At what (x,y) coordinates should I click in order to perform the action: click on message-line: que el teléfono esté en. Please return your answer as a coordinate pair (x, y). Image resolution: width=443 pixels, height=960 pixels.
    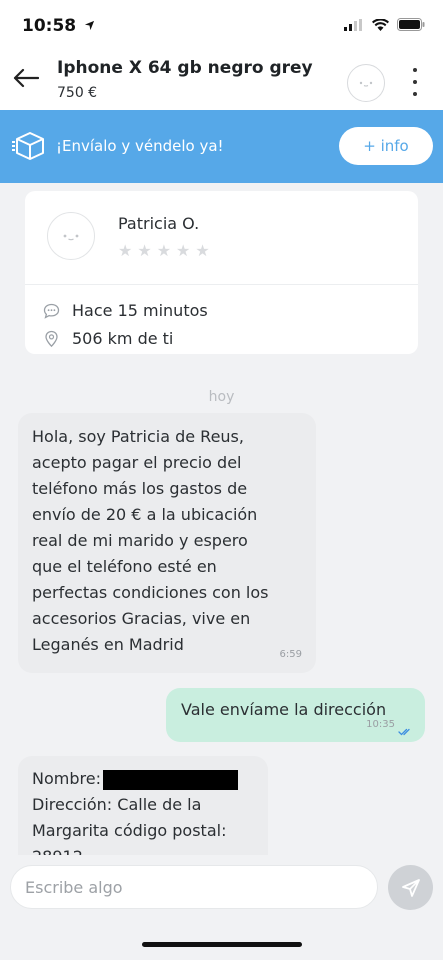
    Looking at the image, I should click on (124, 566).